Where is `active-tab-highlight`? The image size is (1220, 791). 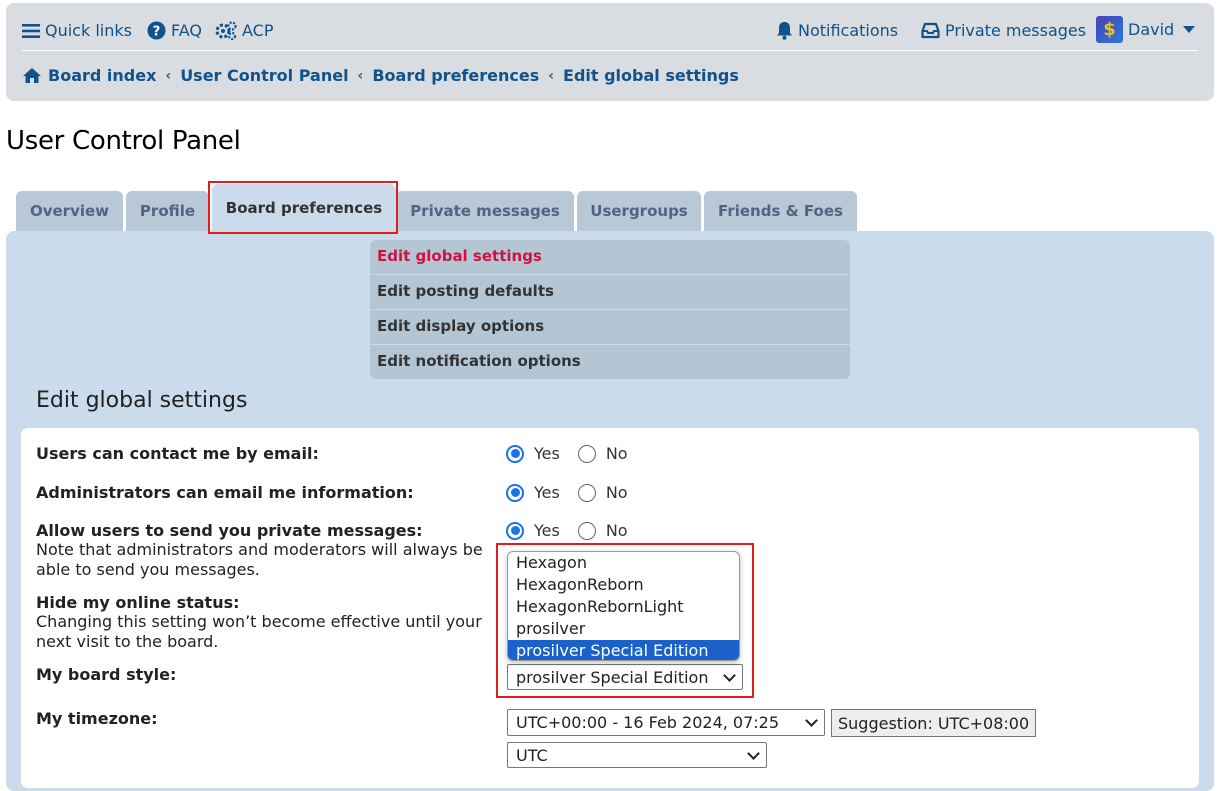 active-tab-highlight is located at coordinates (303, 207).